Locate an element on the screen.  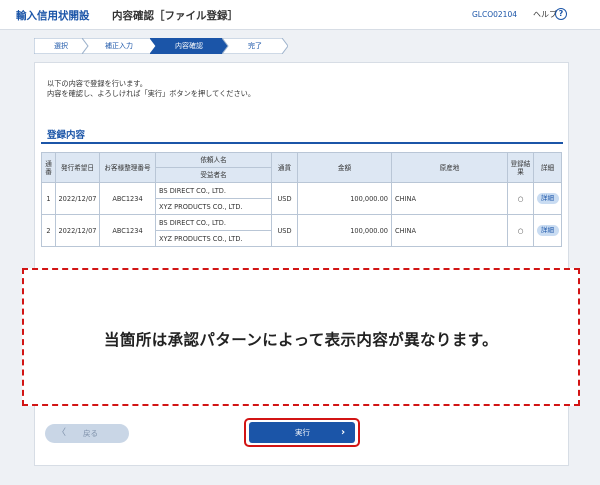
step-complete: 完了 is located at coordinates (255, 46).